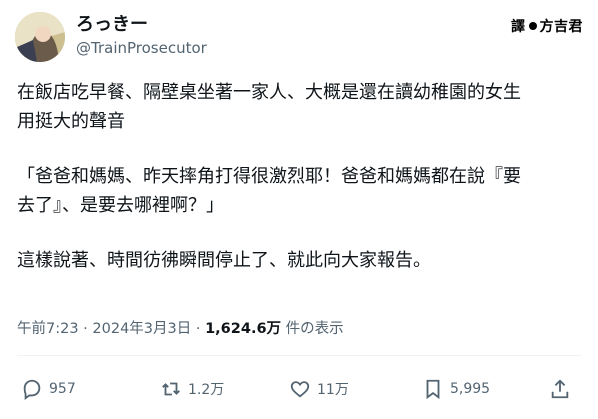 This screenshot has height=419, width=598. What do you see at coordinates (40, 37) in the screenshot?
I see `avatar` at bounding box center [40, 37].